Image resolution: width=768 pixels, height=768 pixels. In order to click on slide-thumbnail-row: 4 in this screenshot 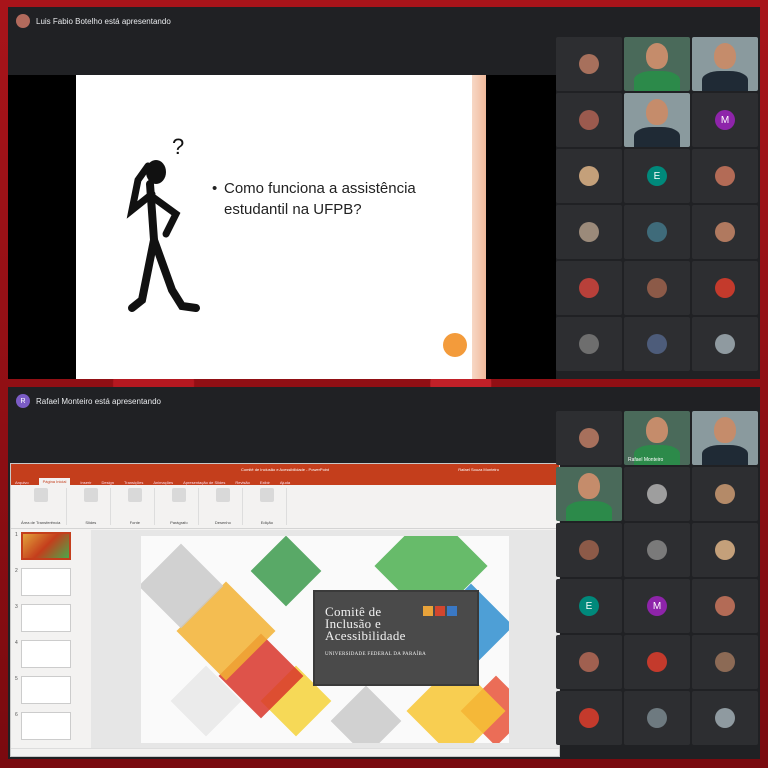, I will do `click(51, 654)`.